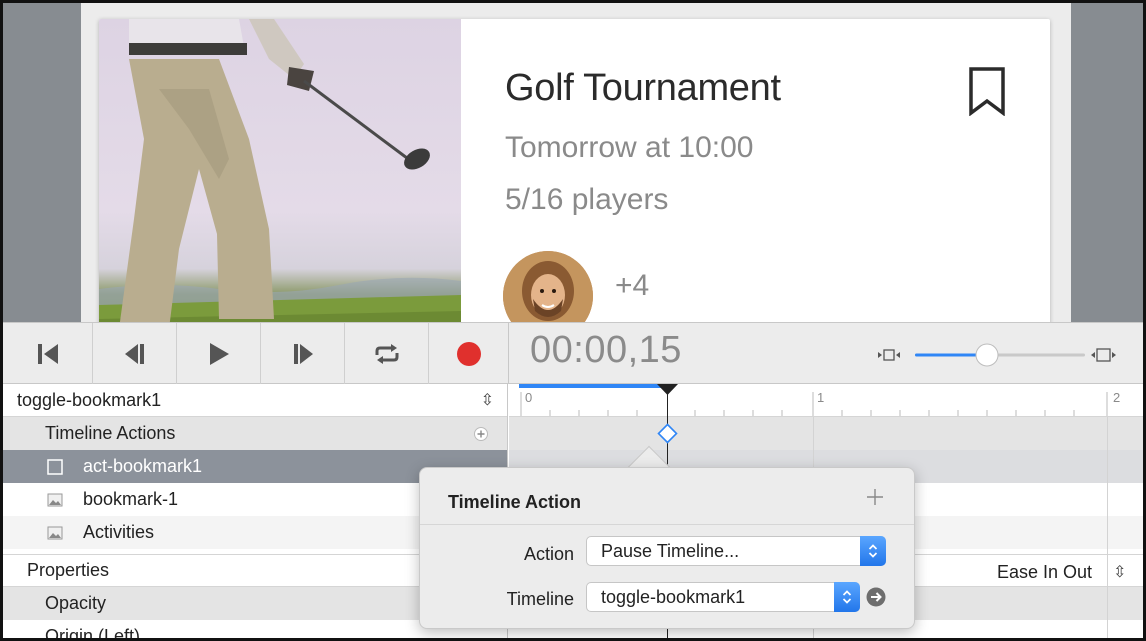 The height and width of the screenshot is (641, 1146). Describe the element at coordinates (548, 286) in the screenshot. I see `avatar` at that location.